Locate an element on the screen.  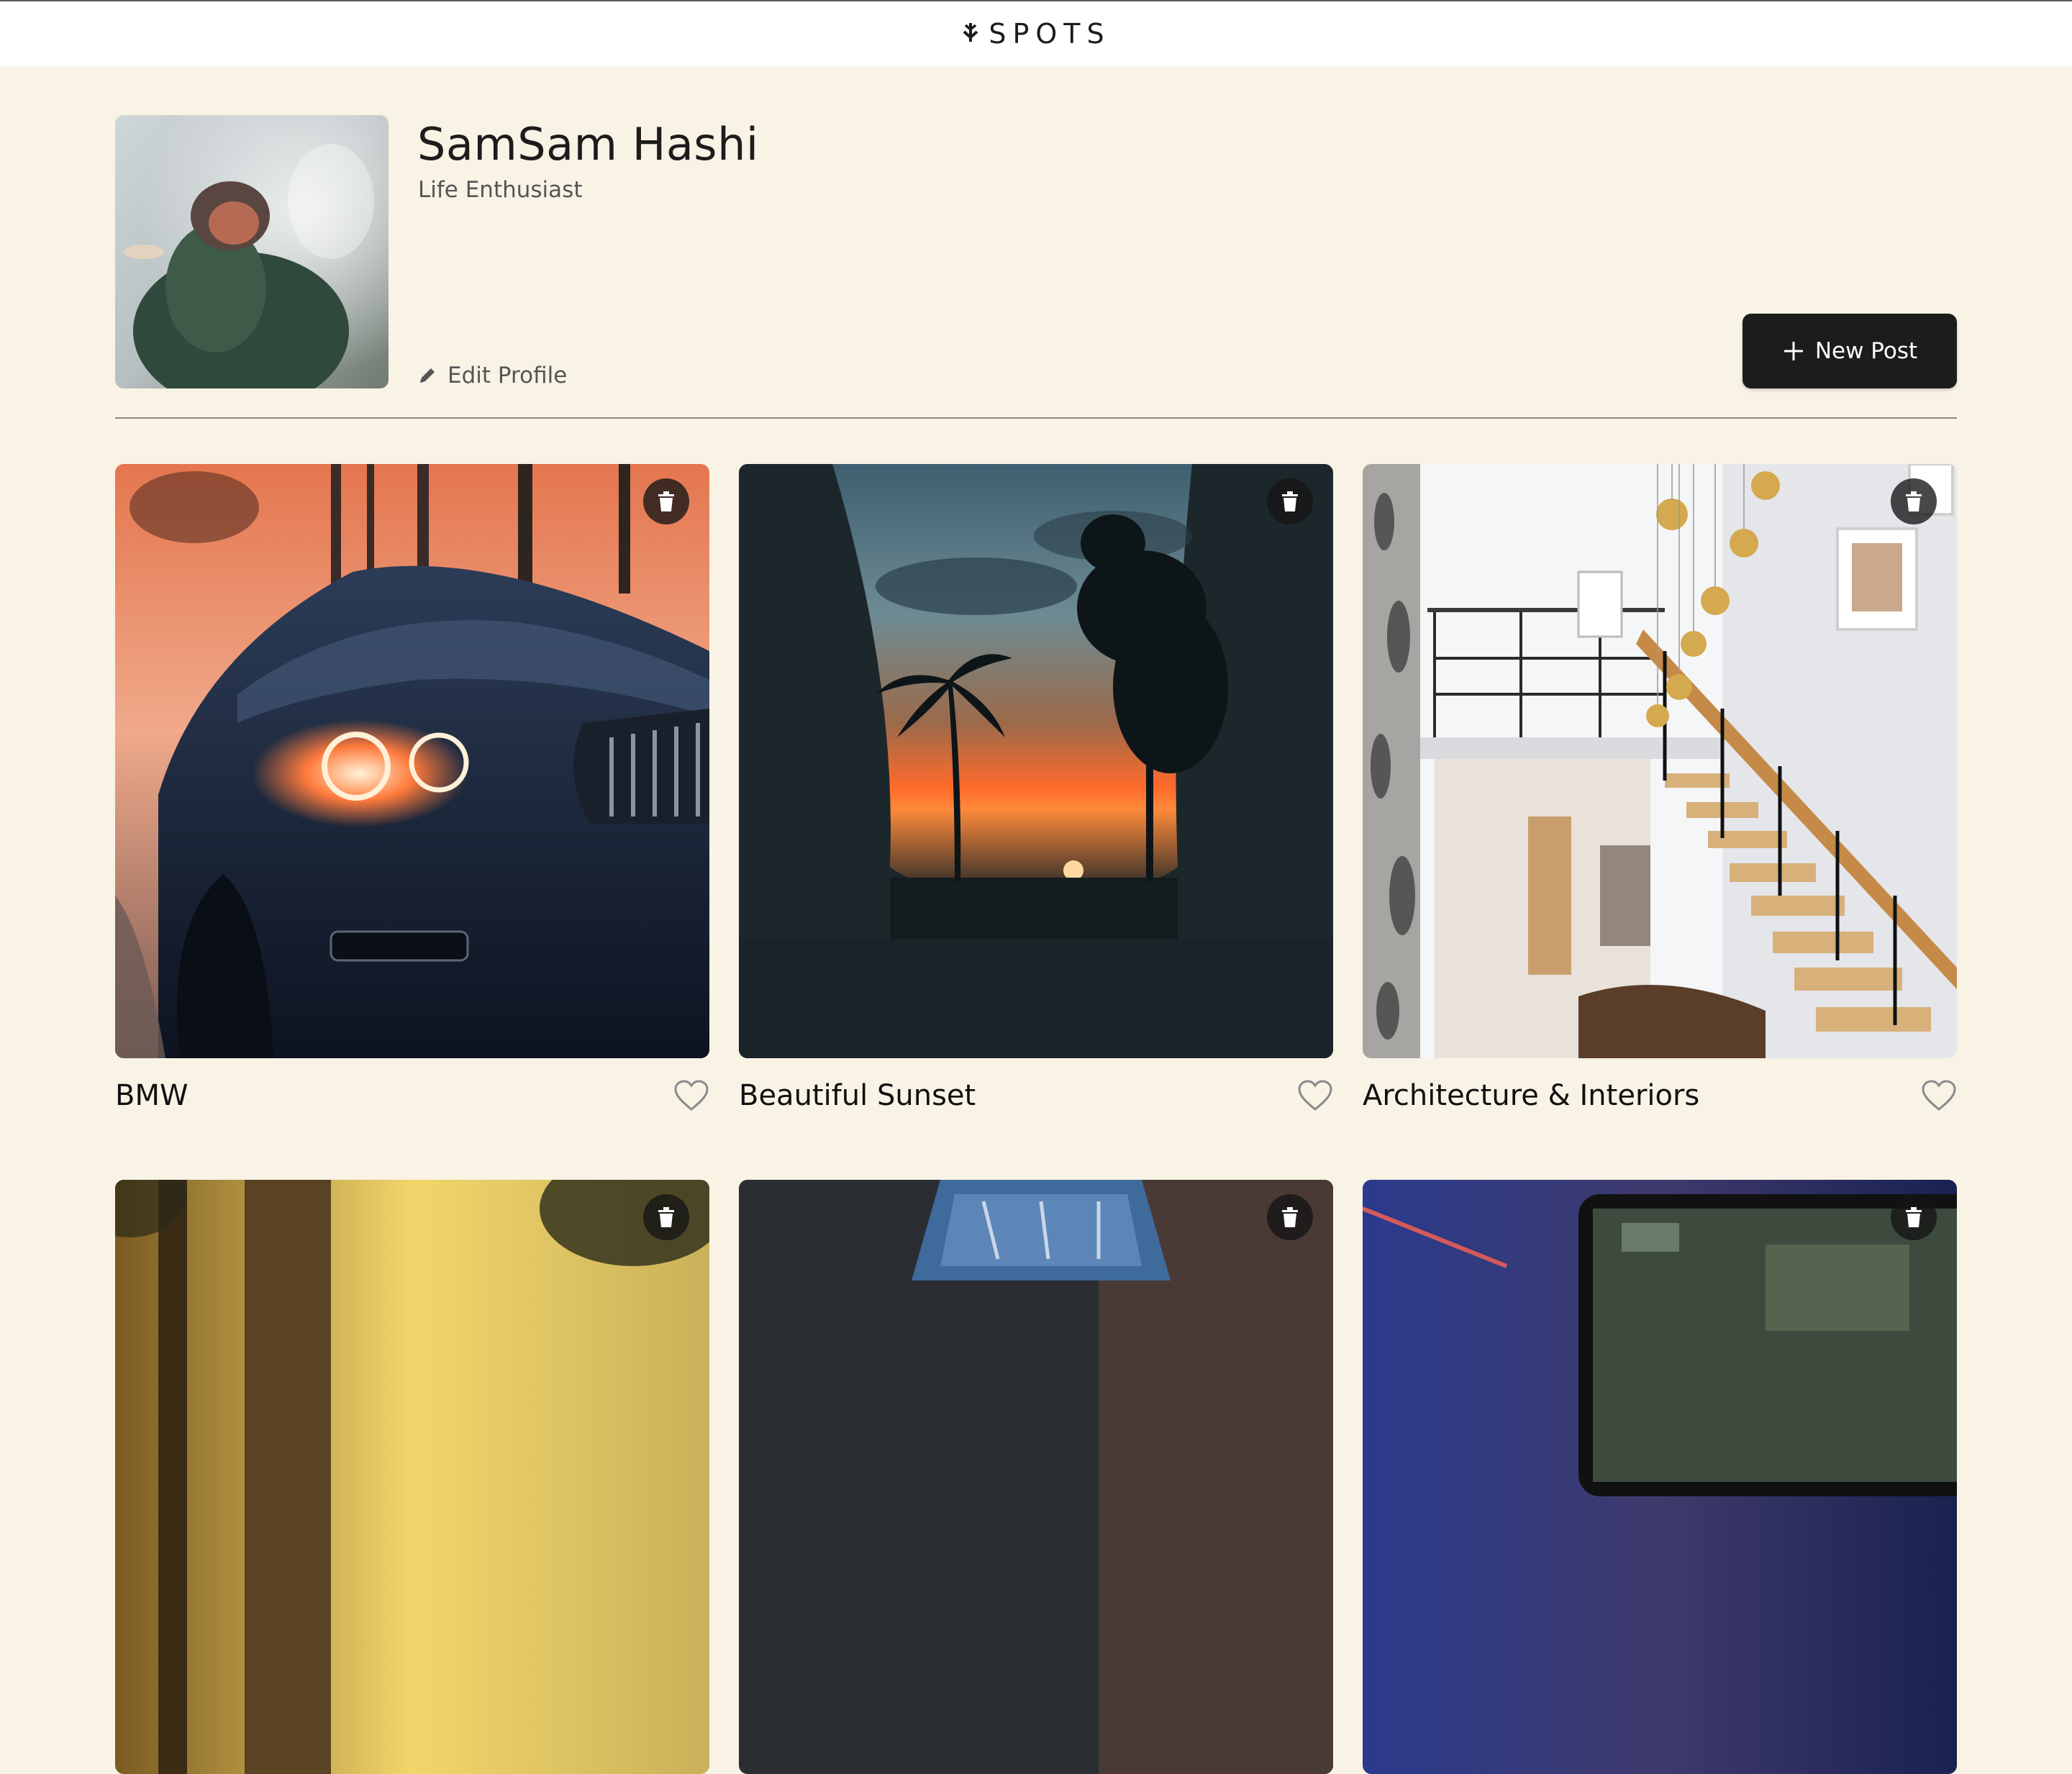
logo: SPOTS is located at coordinates (1035, 34).